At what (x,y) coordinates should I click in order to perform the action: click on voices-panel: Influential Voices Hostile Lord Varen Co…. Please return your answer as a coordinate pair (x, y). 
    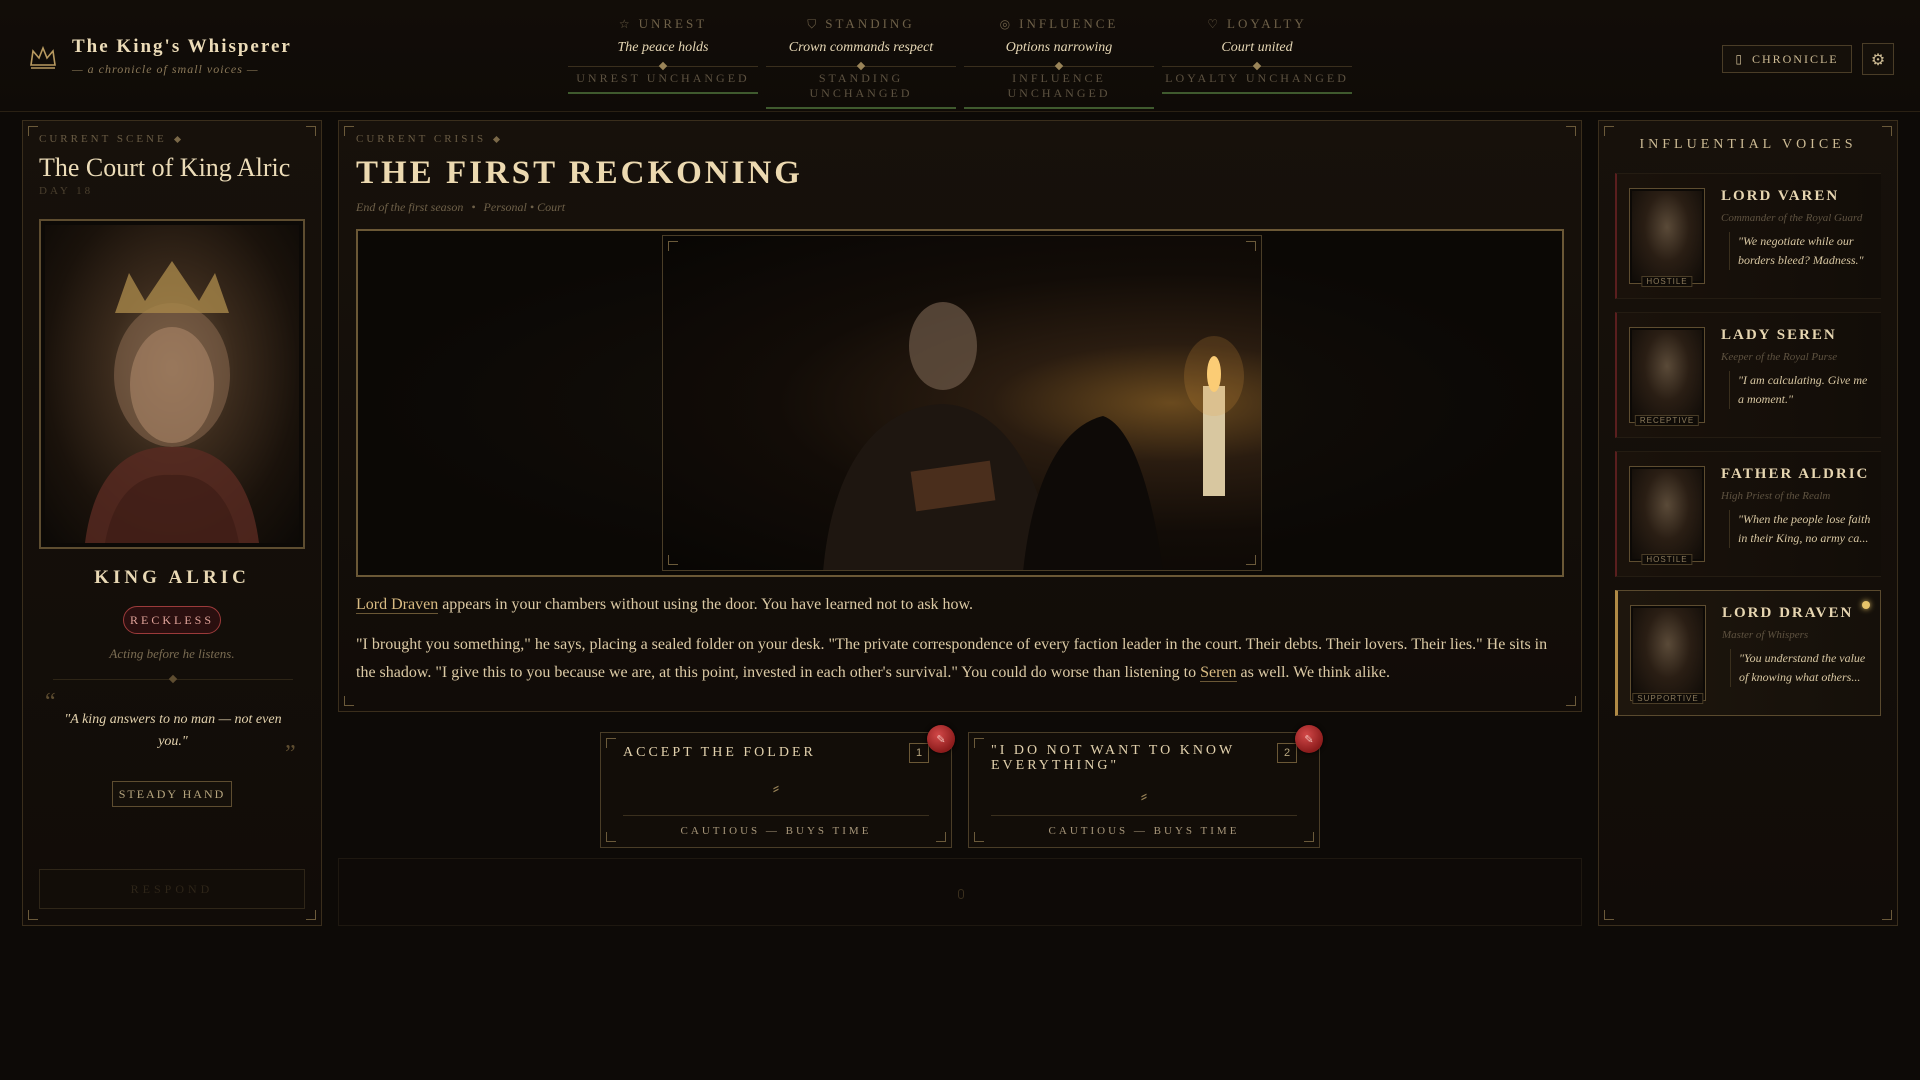
    Looking at the image, I should click on (1748, 523).